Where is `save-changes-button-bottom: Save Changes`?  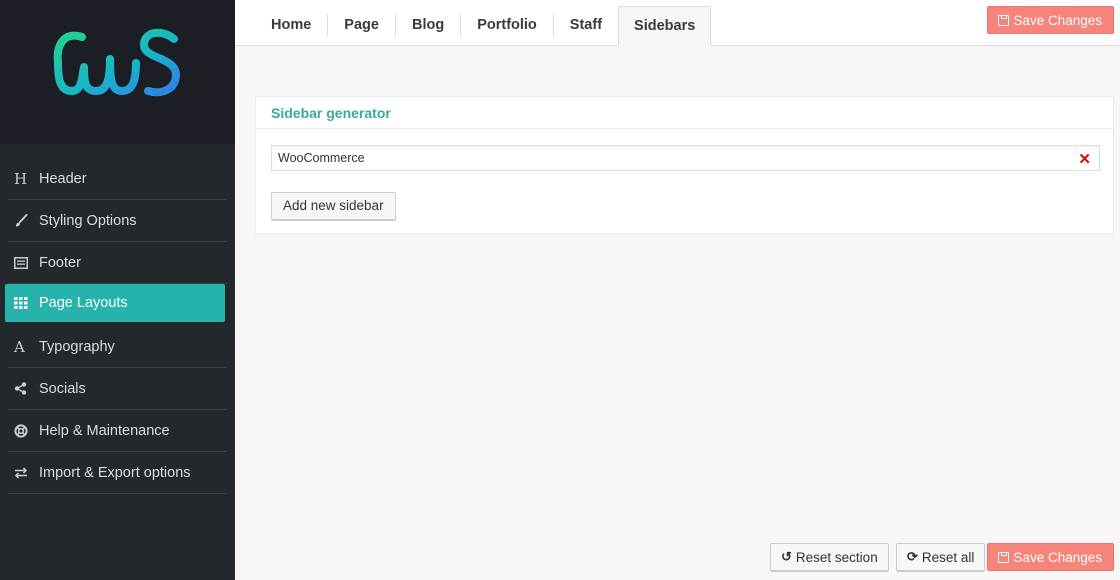
save-changes-button-bottom: Save Changes is located at coordinates (1050, 557).